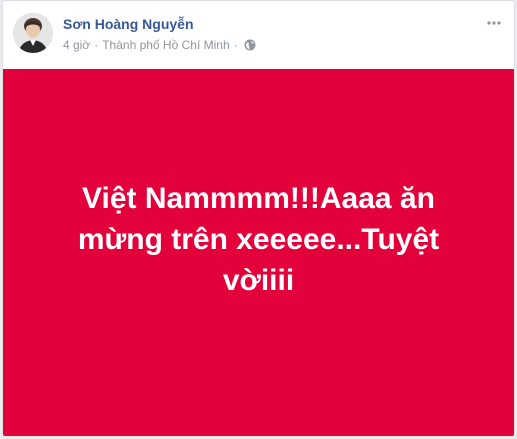  I want to click on post-timestamp-link: 4 giờ, so click(76, 45).